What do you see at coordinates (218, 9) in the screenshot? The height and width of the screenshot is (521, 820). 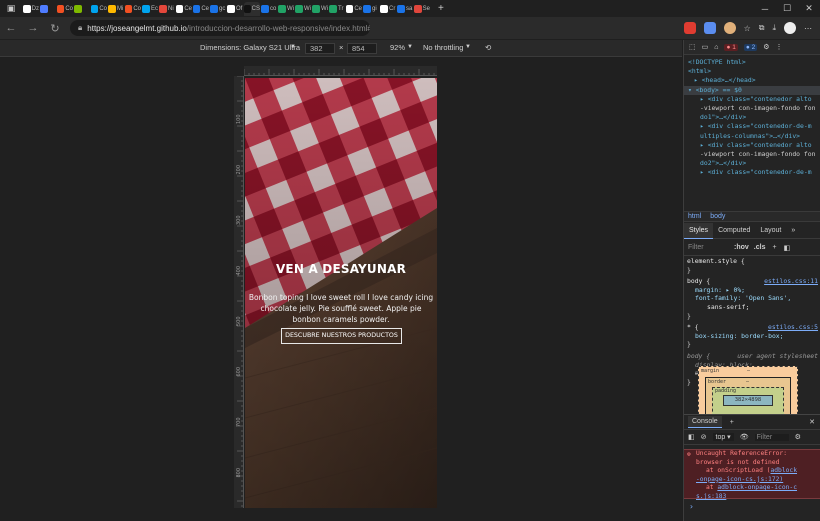 I see `browser-tab: gc` at bounding box center [218, 9].